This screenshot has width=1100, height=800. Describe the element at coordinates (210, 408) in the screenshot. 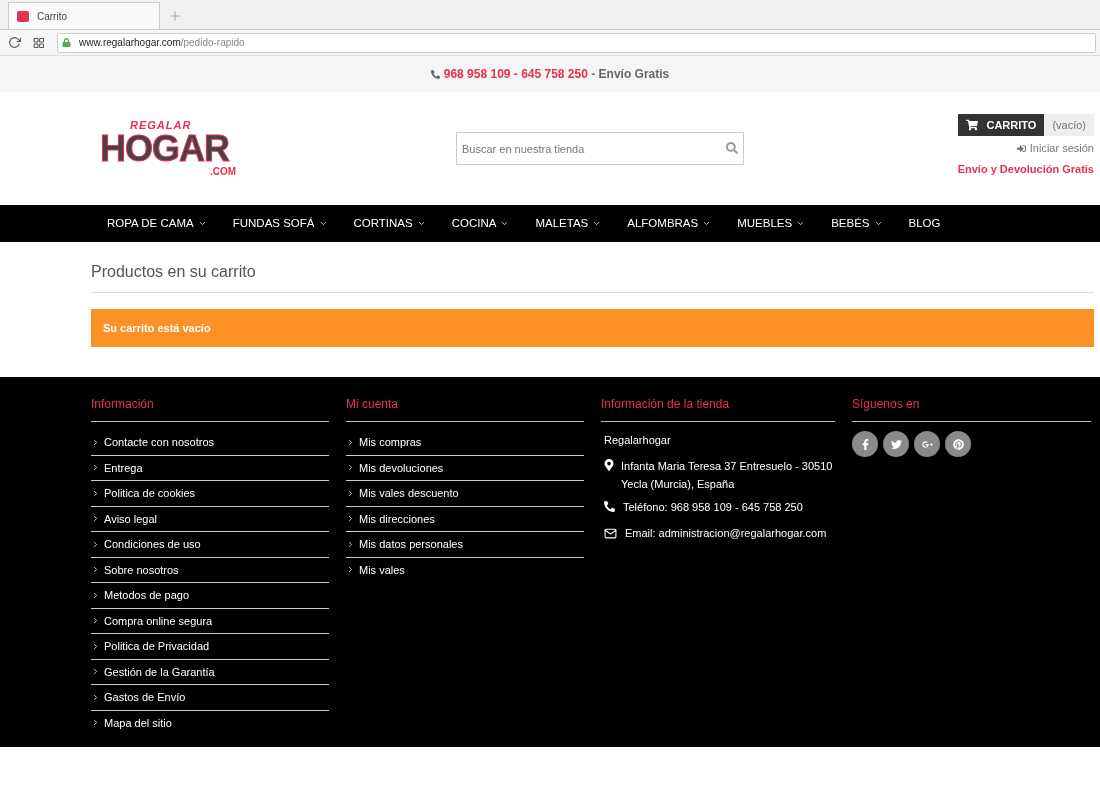

I see `footer-heading: Información` at that location.